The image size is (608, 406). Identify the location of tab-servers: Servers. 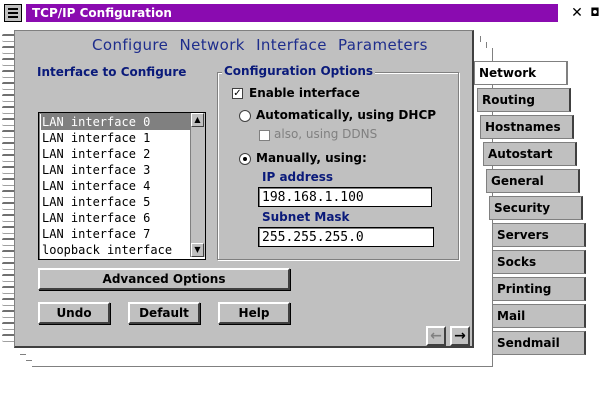
(539, 235).